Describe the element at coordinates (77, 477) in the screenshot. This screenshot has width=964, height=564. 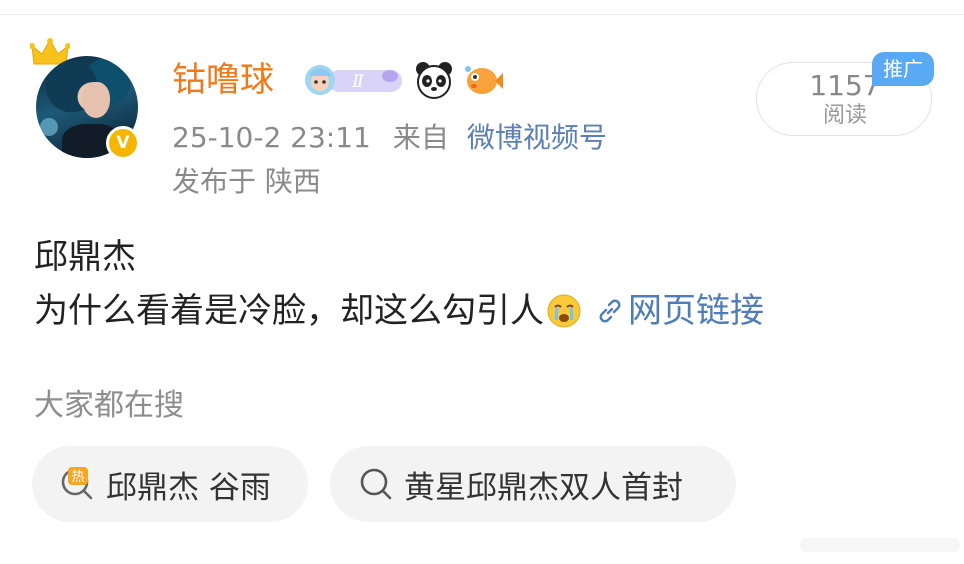
I see `hot-icon-text: 热` at that location.